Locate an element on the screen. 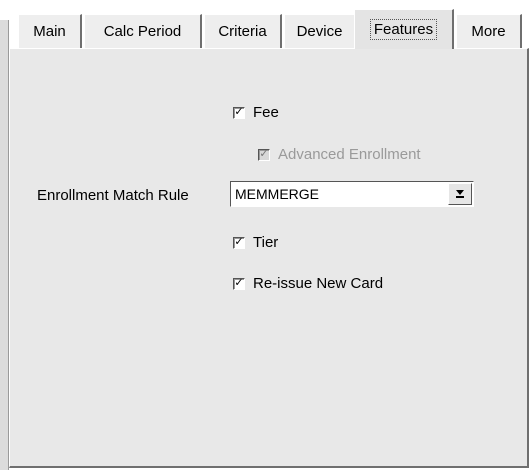  tab-main: Main is located at coordinates (50, 31).